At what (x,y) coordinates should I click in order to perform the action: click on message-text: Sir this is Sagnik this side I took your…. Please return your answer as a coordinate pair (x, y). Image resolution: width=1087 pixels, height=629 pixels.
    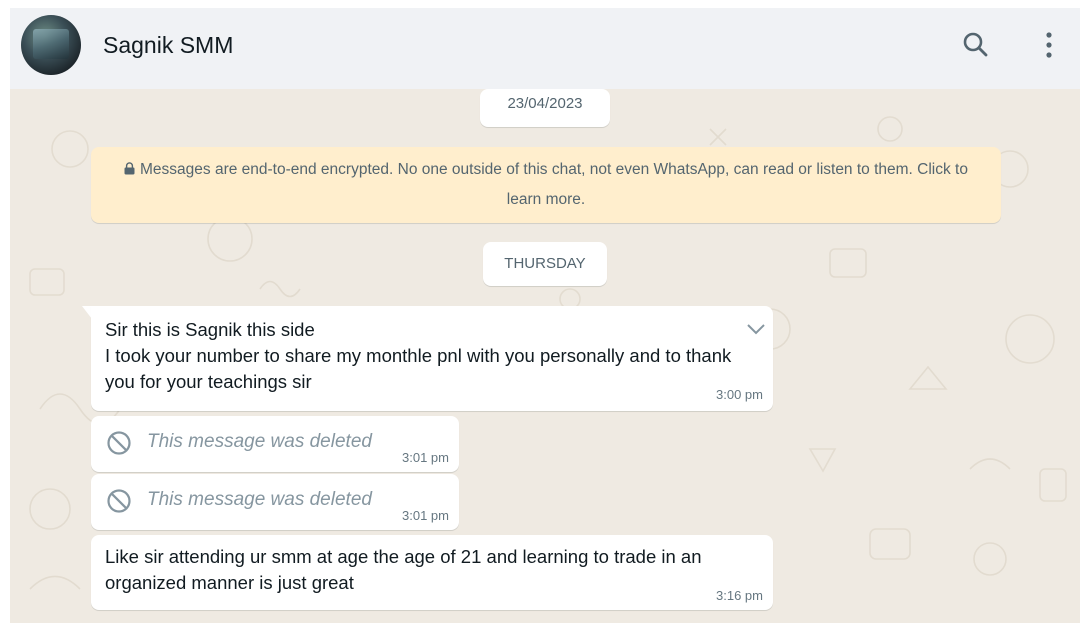
    Looking at the image, I should click on (418, 355).